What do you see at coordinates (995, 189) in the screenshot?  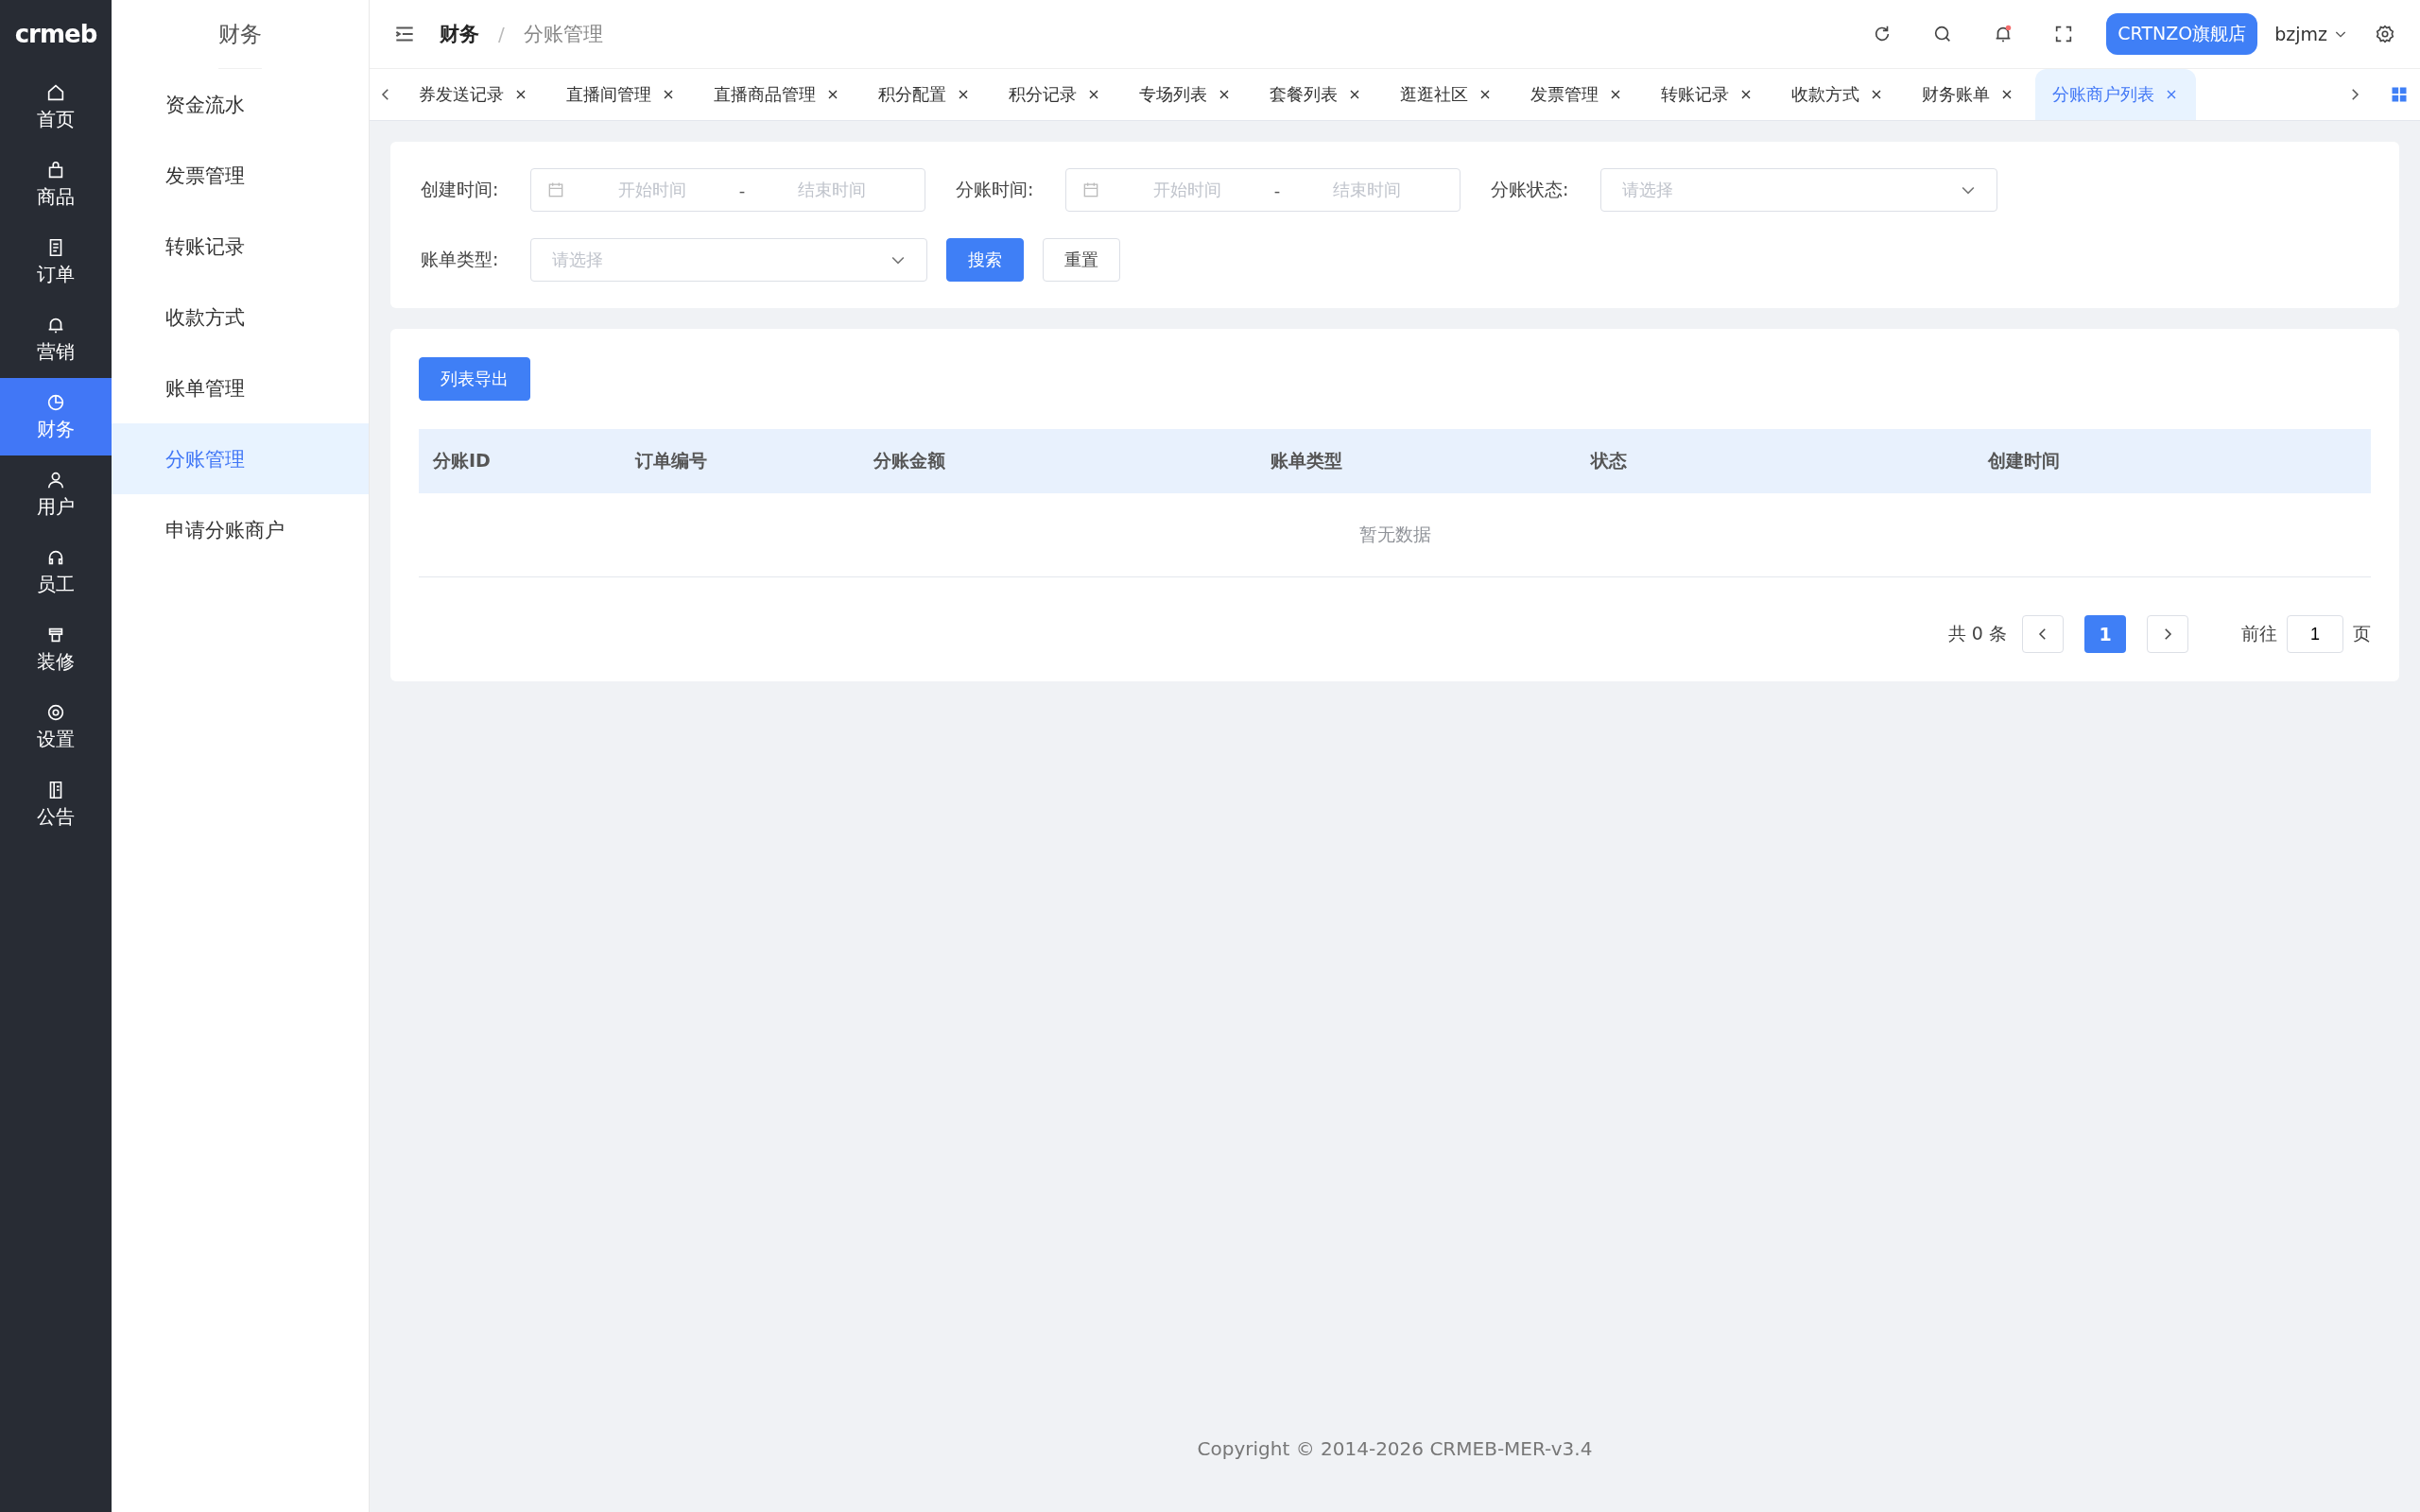 I see `filter-label: 分账时间:` at bounding box center [995, 189].